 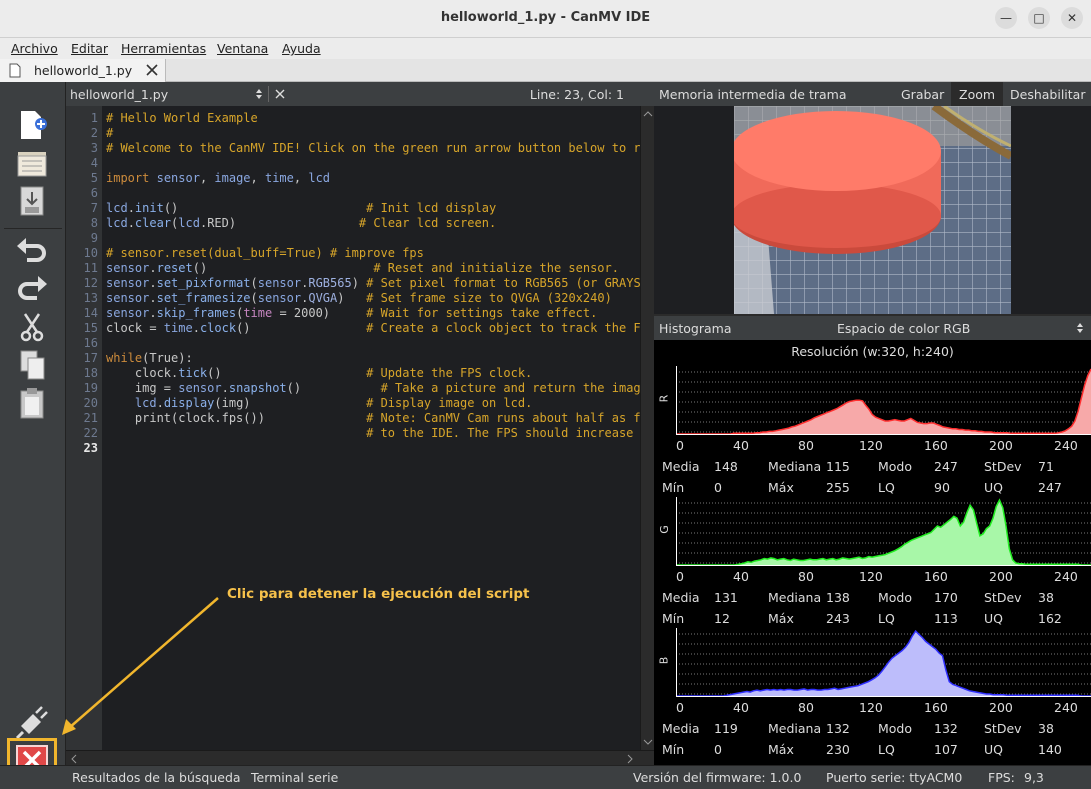 What do you see at coordinates (301, 48) in the screenshot?
I see `menu-ayuda: Ayuda` at bounding box center [301, 48].